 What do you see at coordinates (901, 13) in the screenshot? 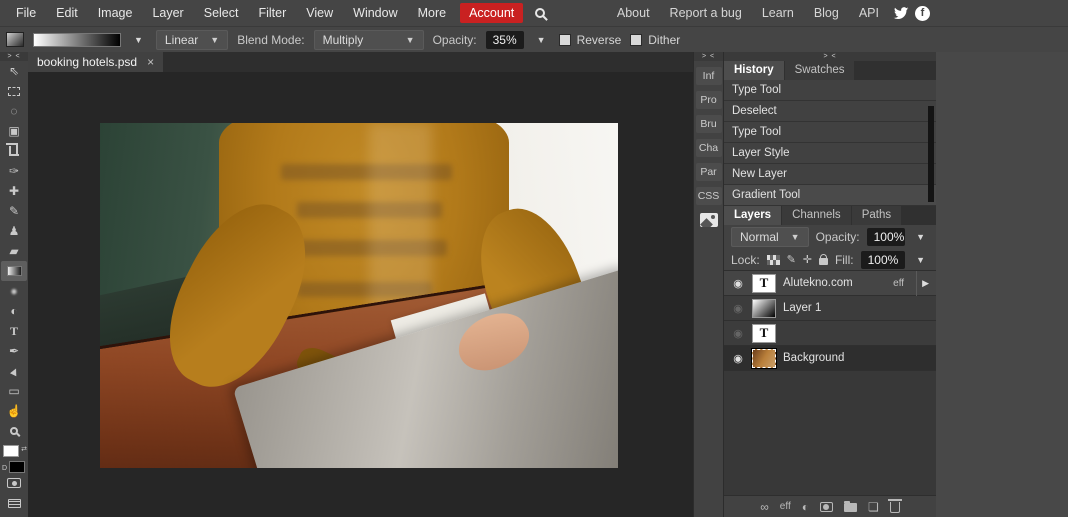
I see `twitter-icon` at bounding box center [901, 13].